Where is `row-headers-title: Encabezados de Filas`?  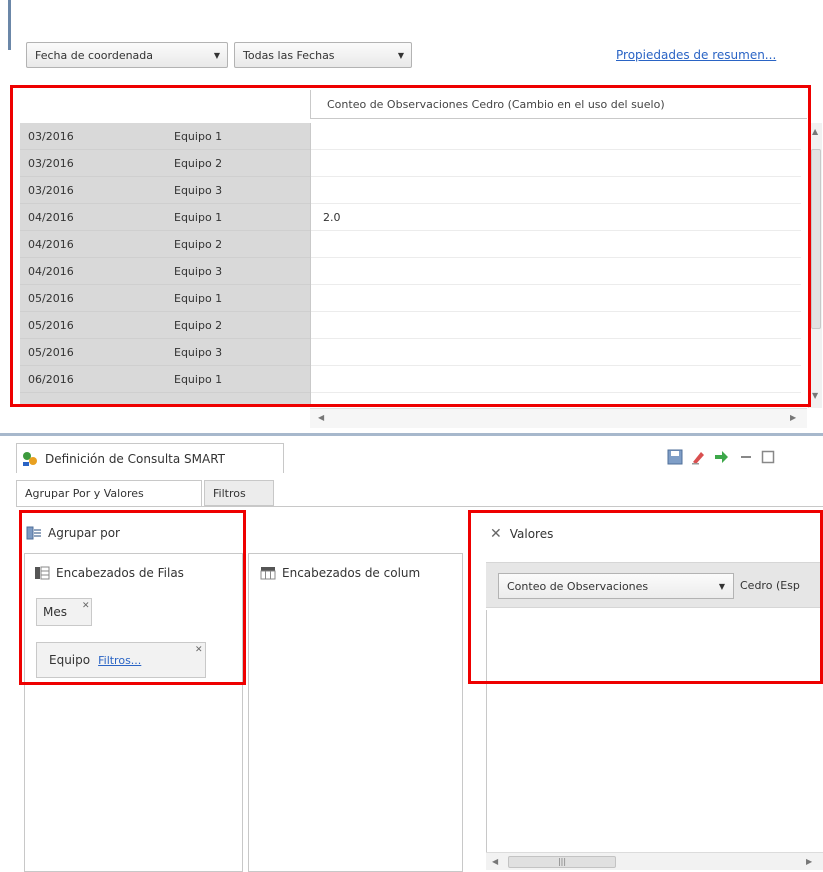 row-headers-title: Encabezados de Filas is located at coordinates (109, 573).